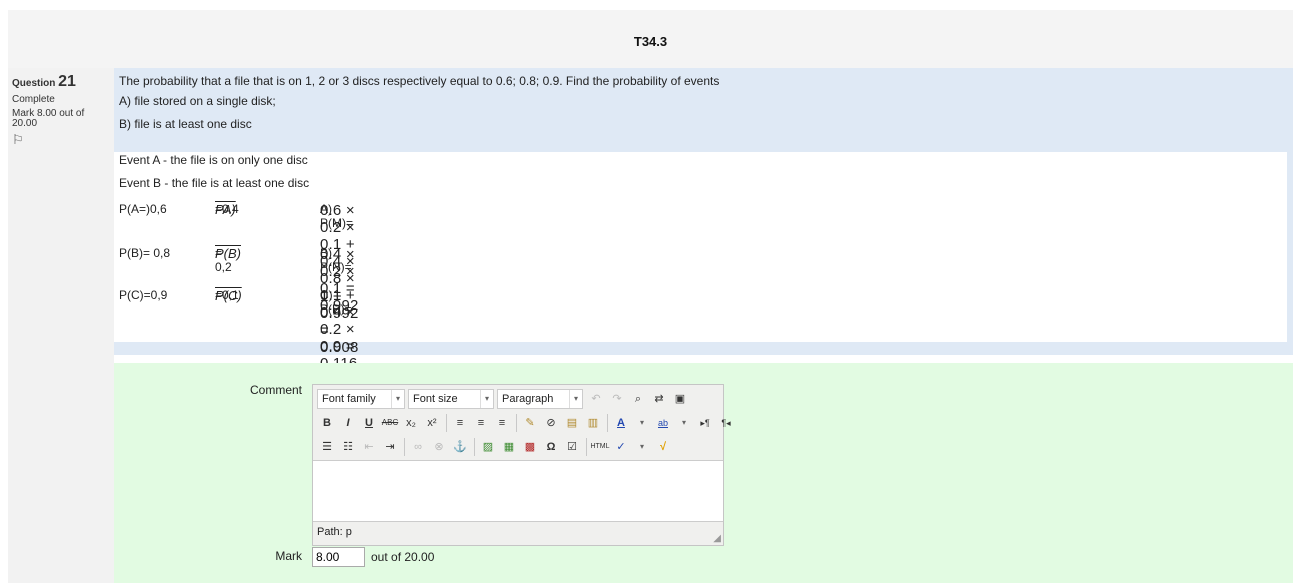 The width and height of the screenshot is (1293, 583). Describe the element at coordinates (717, 538) in the screenshot. I see `resize-grip-icon: ◢` at that location.